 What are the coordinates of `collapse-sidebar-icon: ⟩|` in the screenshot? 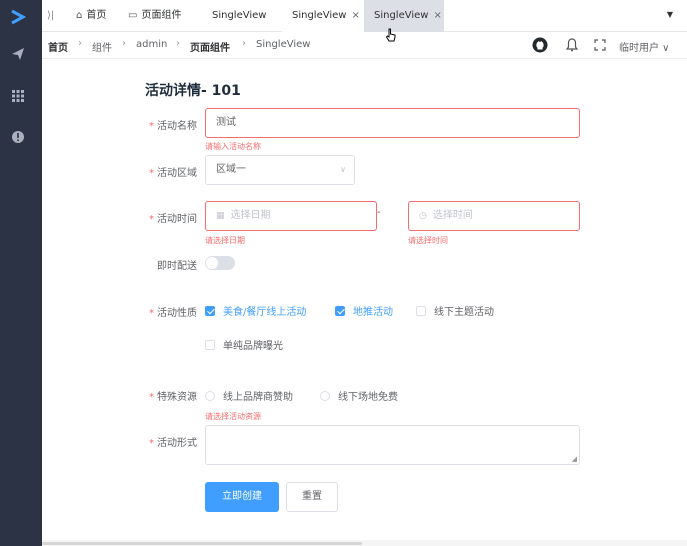 It's located at (50, 15).